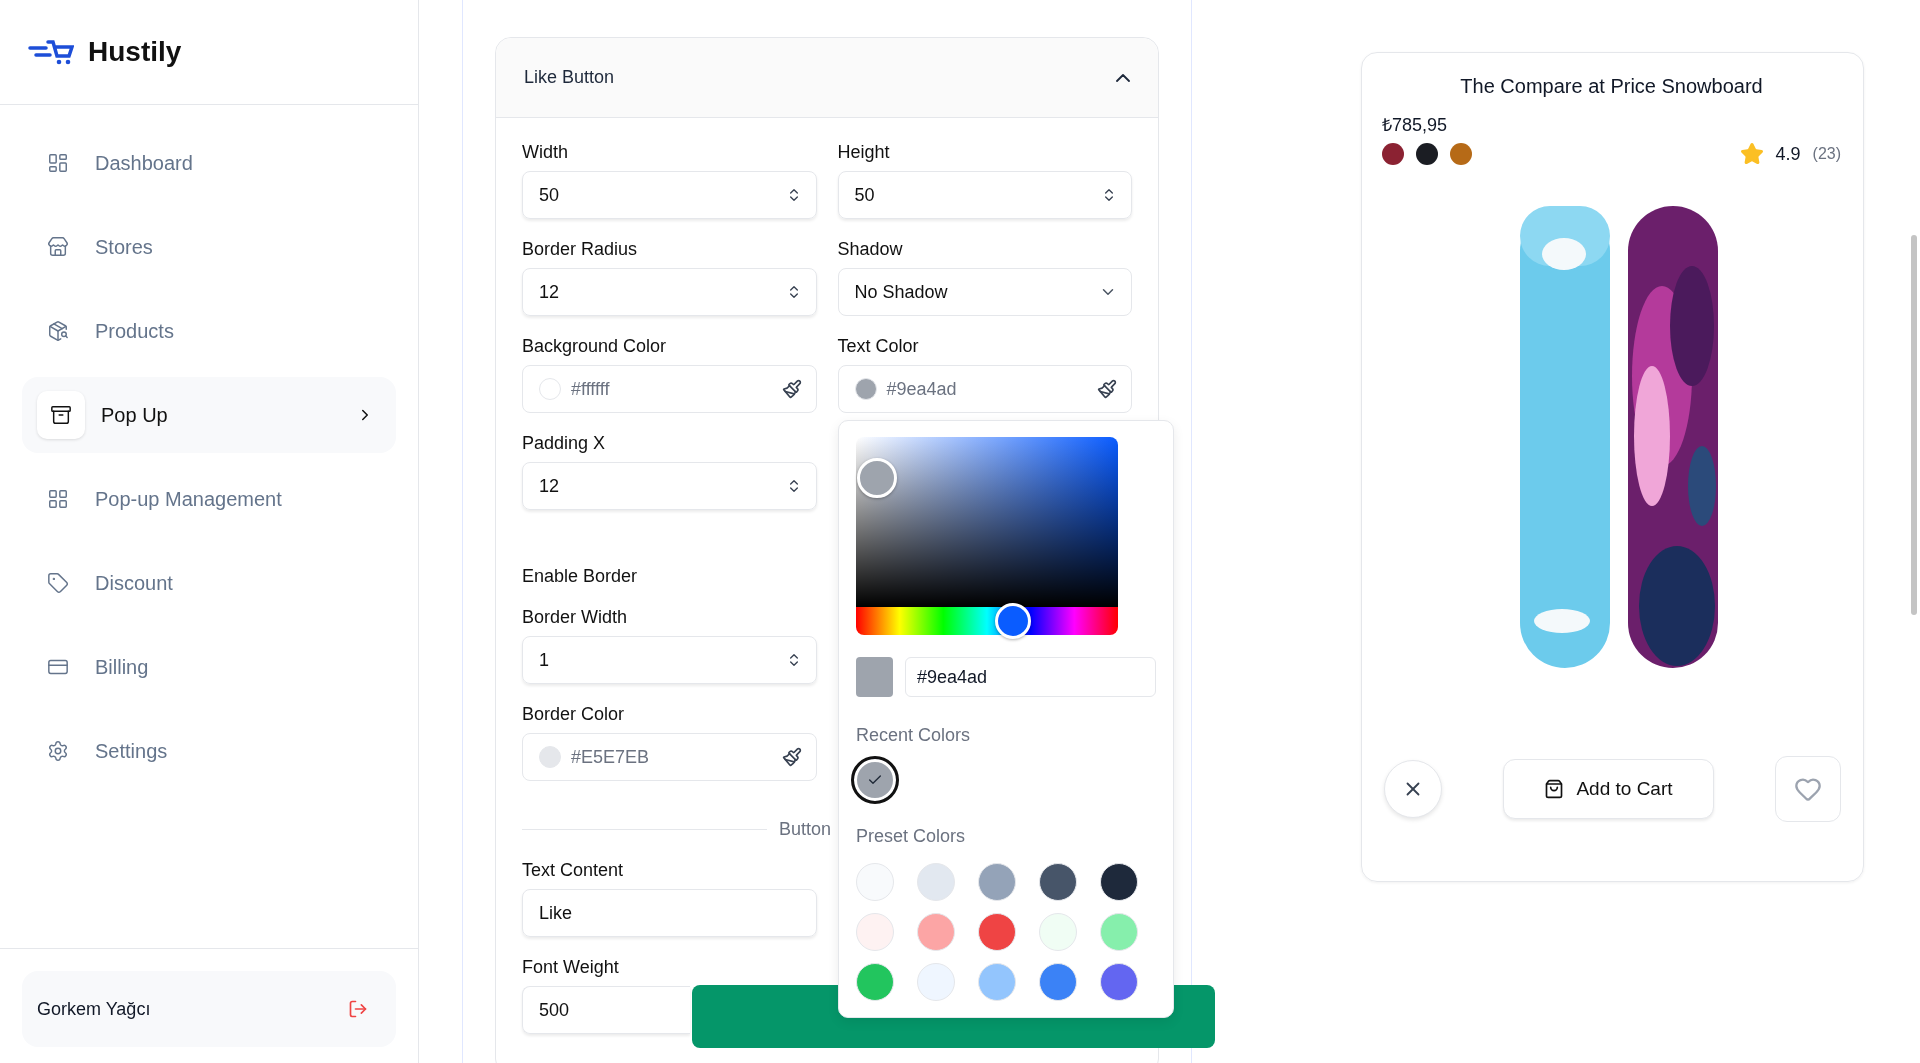 This screenshot has width=1920, height=1063. I want to click on scrollbar, so click(1914, 425).